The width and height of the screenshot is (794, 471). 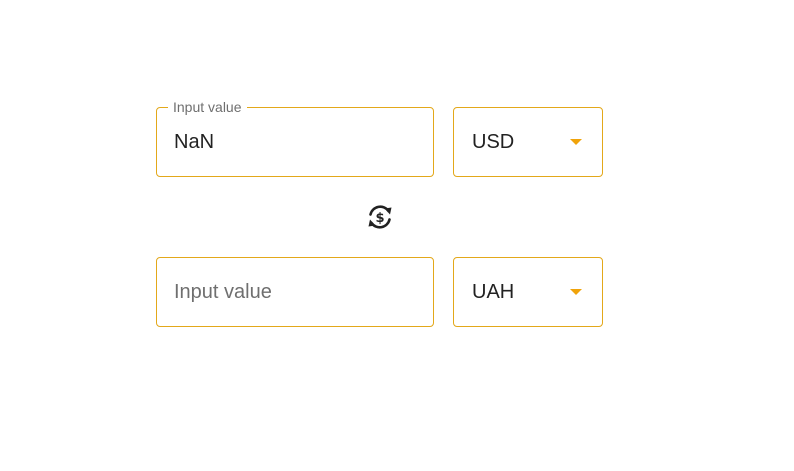 I want to click on to-amount-field, so click(x=295, y=292).